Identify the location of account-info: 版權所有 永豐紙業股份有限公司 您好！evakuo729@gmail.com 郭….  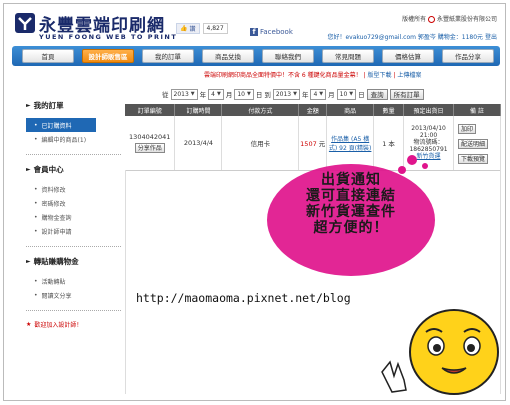
(412, 27).